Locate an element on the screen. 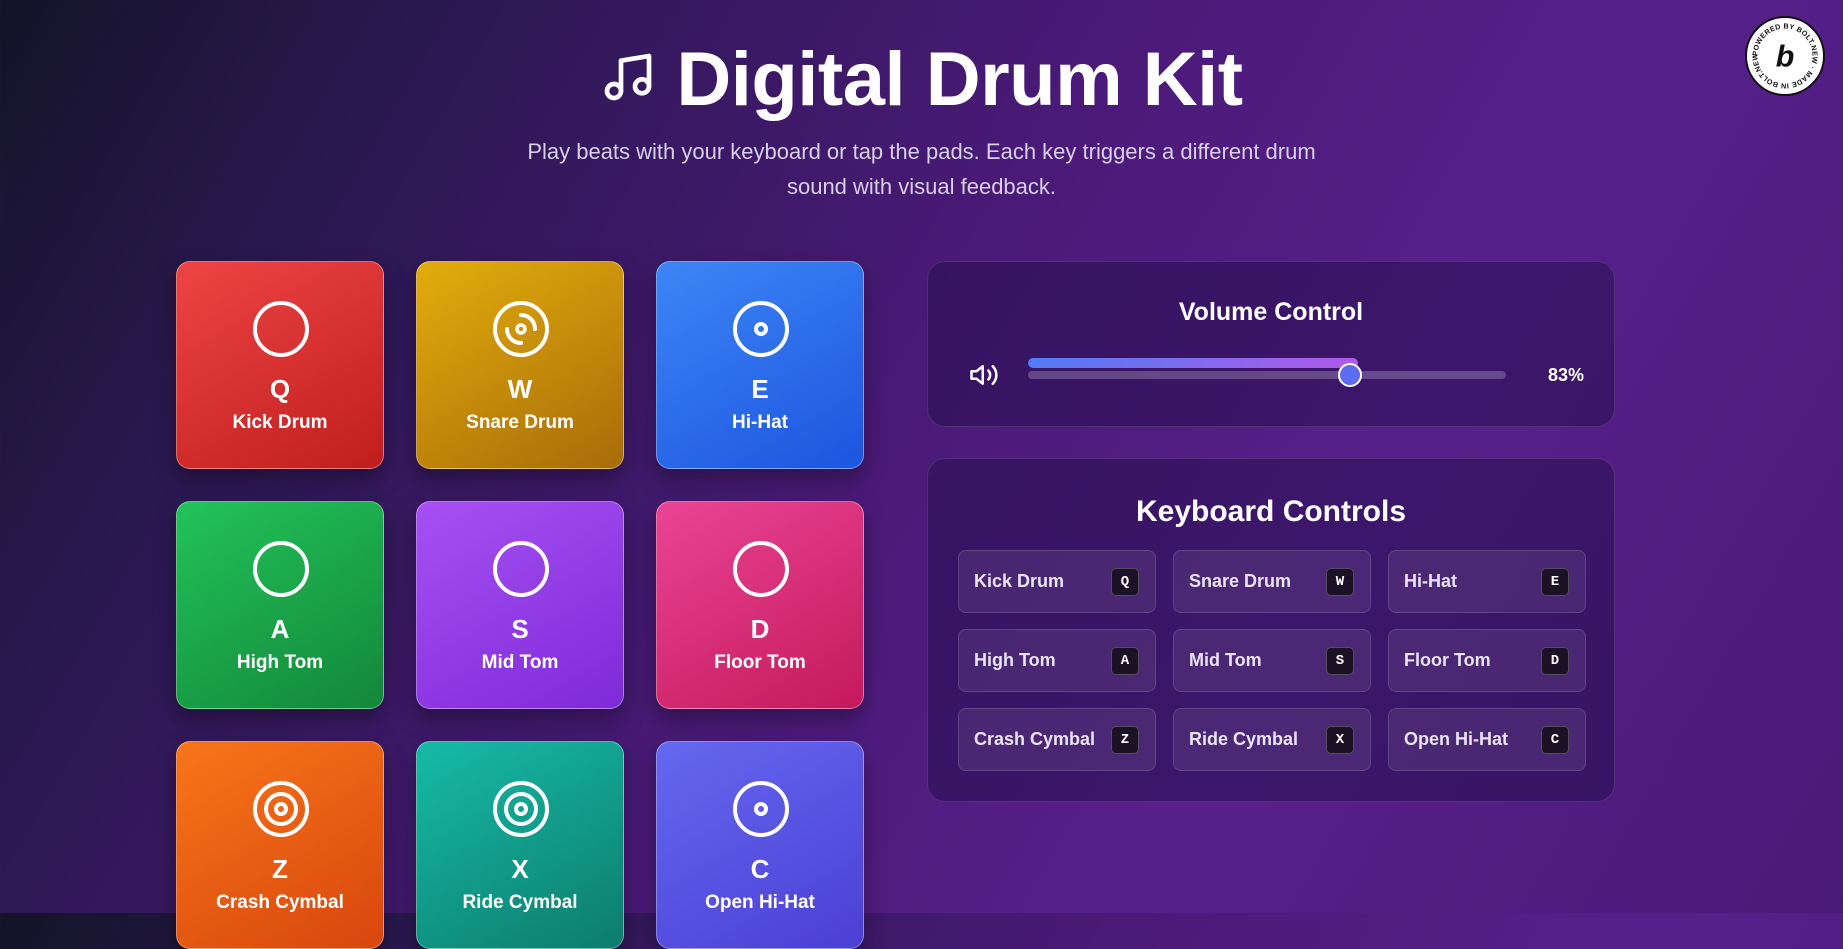 This screenshot has height=949, width=1843. key-badge: Z is located at coordinates (1125, 740).